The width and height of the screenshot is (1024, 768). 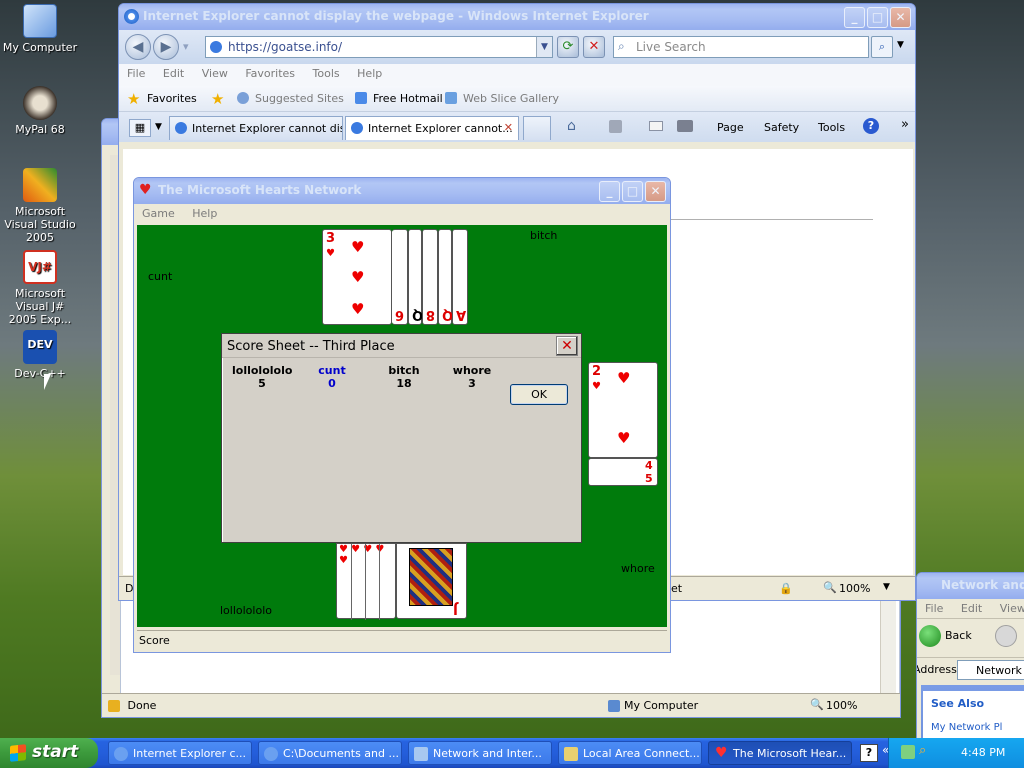 What do you see at coordinates (326, 73) in the screenshot?
I see `menu-tools: Tools` at bounding box center [326, 73].